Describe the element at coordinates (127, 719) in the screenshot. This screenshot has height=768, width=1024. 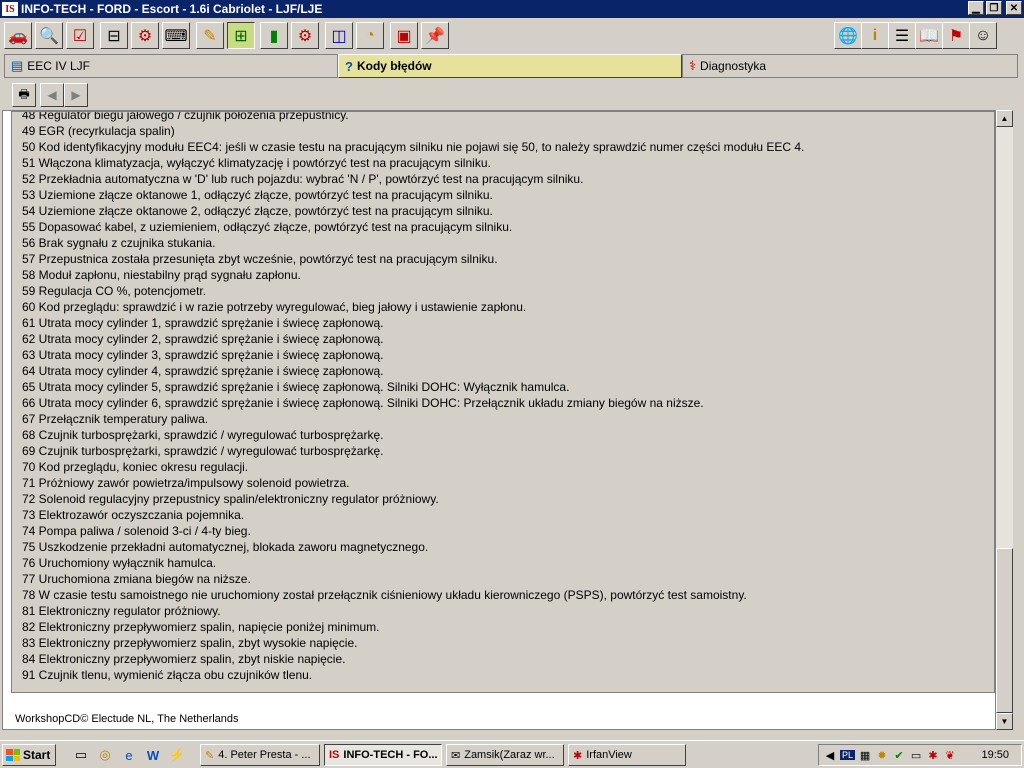
I see `copyright-footer: WorkshopCD© Electude NL, The Netherlands` at that location.